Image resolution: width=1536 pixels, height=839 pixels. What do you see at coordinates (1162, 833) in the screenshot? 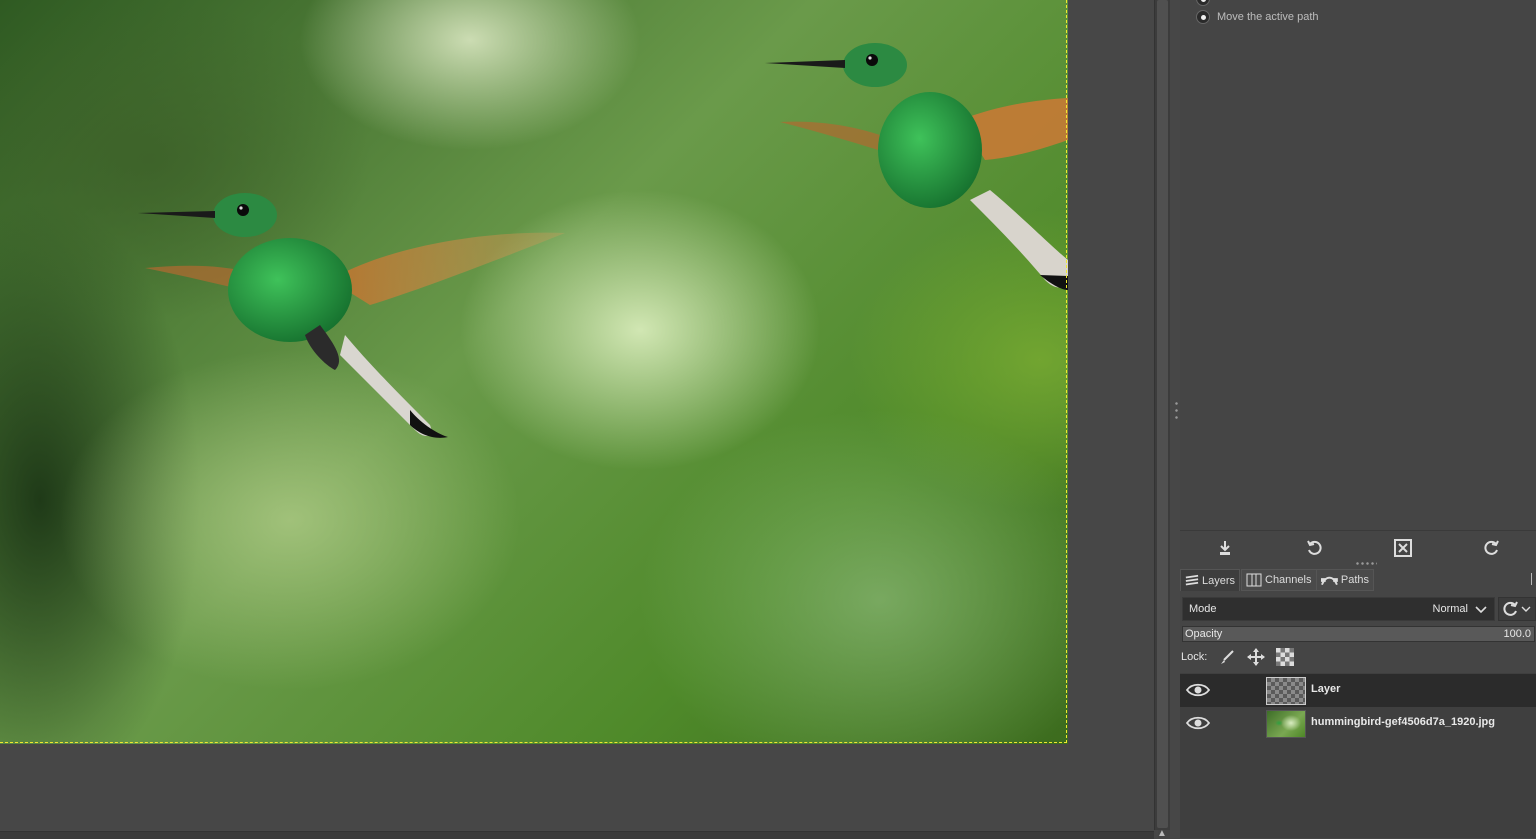
I see `scroll-arrow-icon: ▲` at bounding box center [1162, 833].